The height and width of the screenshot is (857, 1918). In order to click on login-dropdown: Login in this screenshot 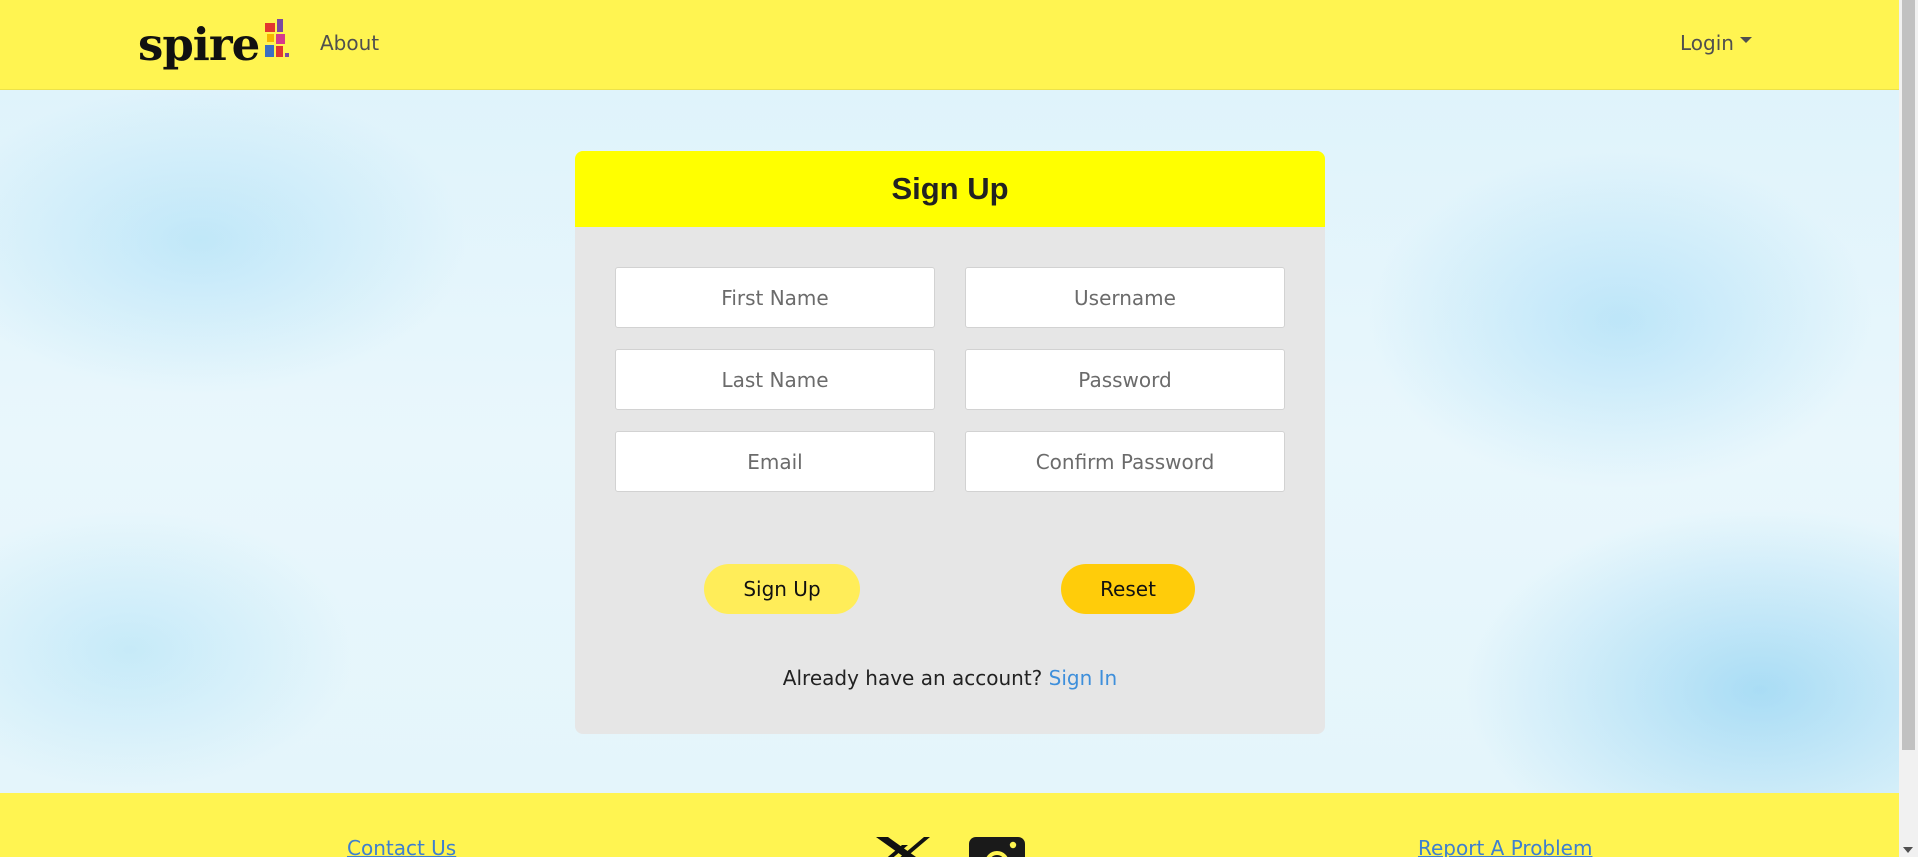, I will do `click(1716, 43)`.